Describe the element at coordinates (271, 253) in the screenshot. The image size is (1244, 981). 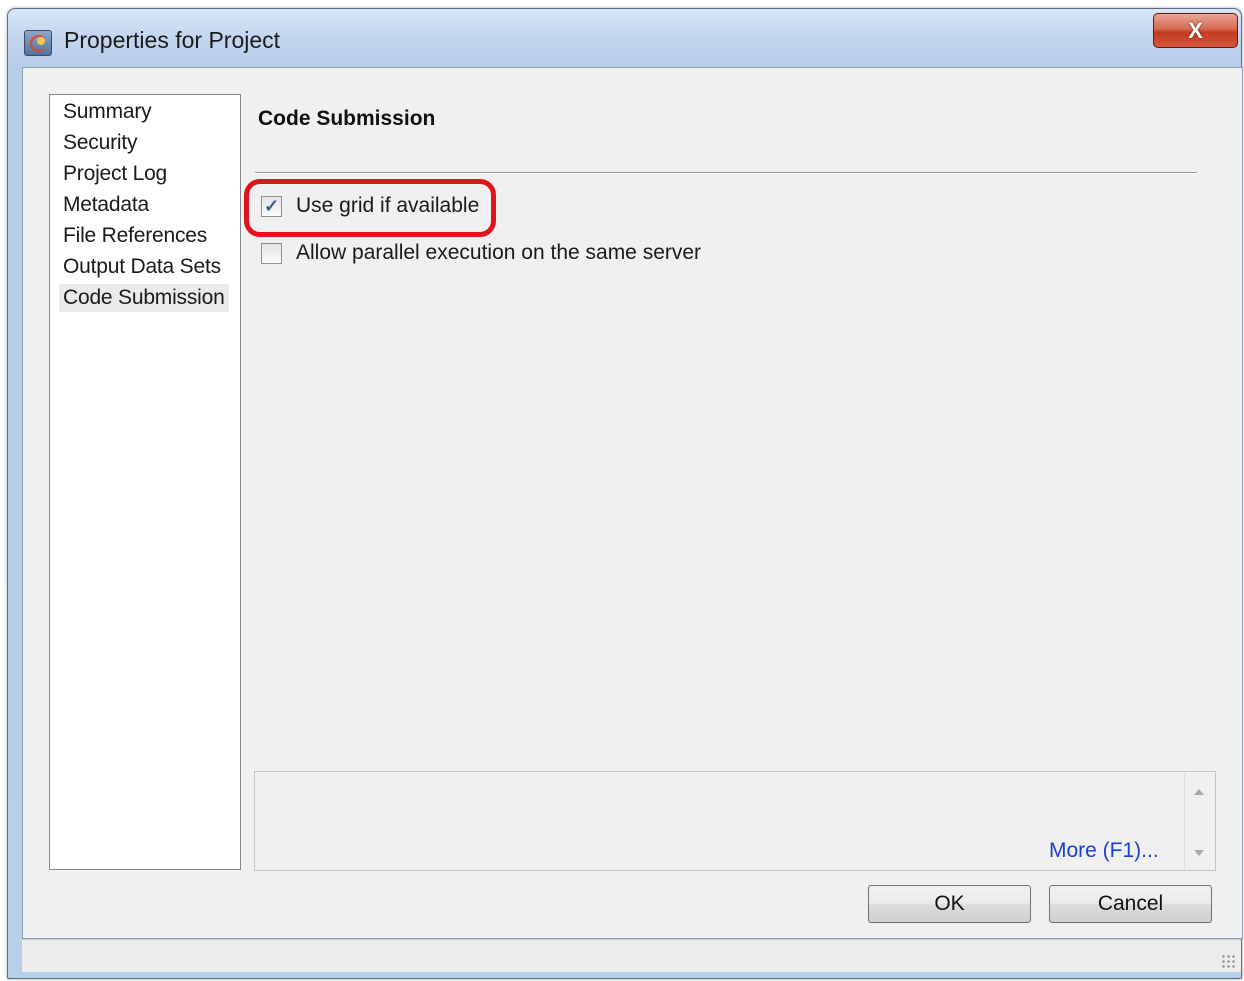
I see `parallel-execution-checkbox` at that location.